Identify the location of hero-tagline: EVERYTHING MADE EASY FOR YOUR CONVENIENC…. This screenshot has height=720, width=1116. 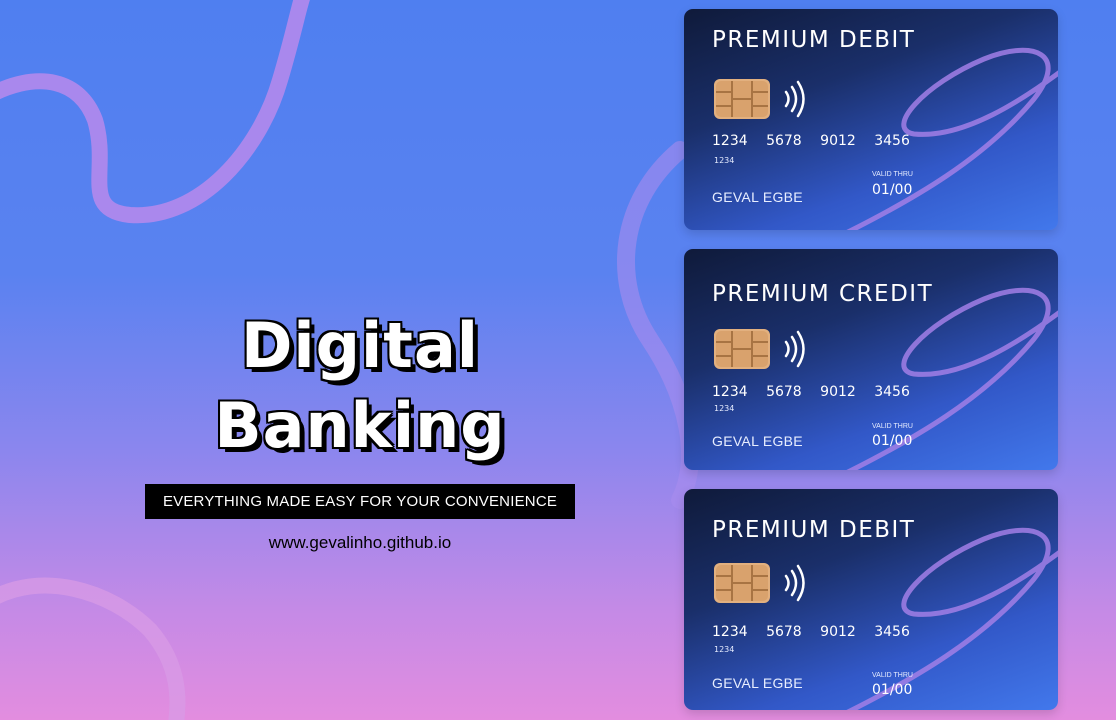
(360, 501).